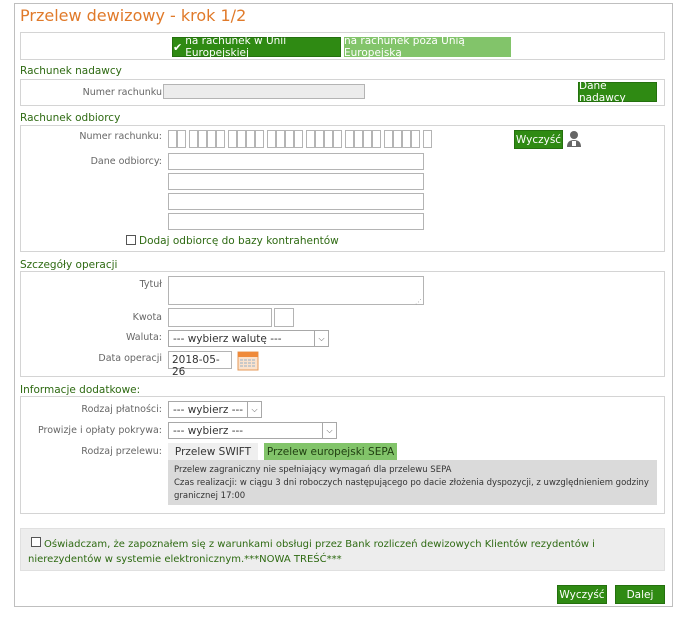 The image size is (682, 619). I want to click on eu-account-button: ✔ na rachunek w Unii Europejskiej, so click(256, 47).